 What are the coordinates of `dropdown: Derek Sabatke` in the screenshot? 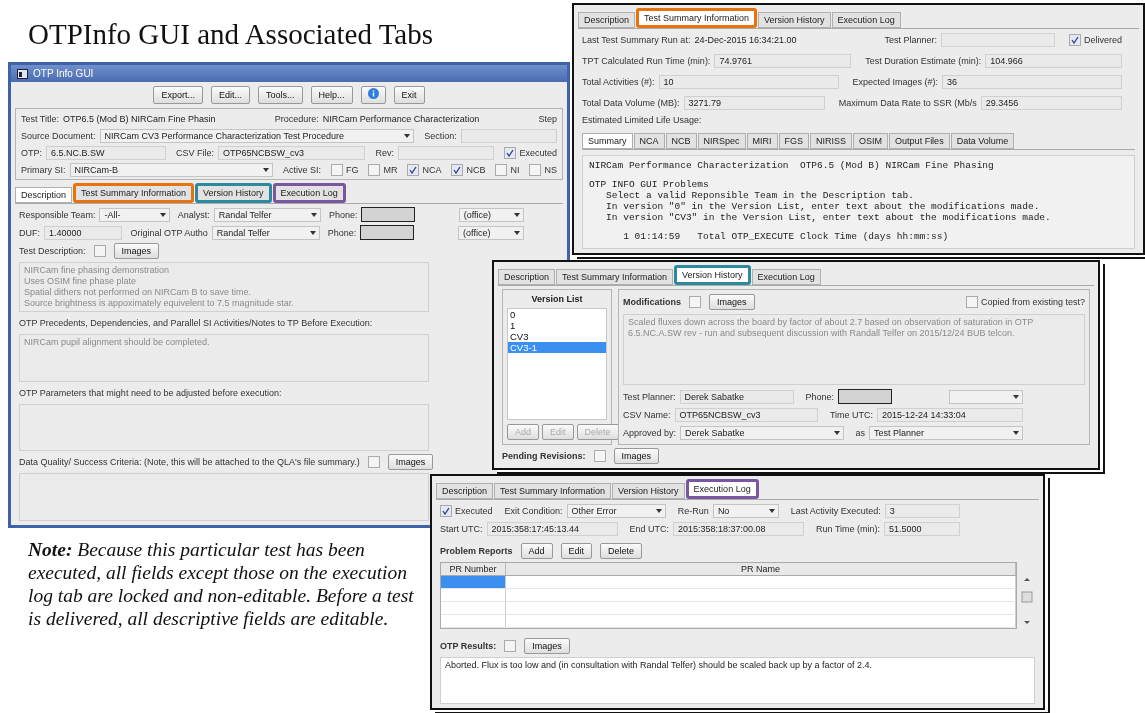 It's located at (762, 432).